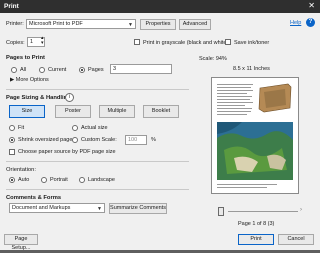  What do you see at coordinates (310, 22) in the screenshot?
I see `help-icon: ?` at bounding box center [310, 22].